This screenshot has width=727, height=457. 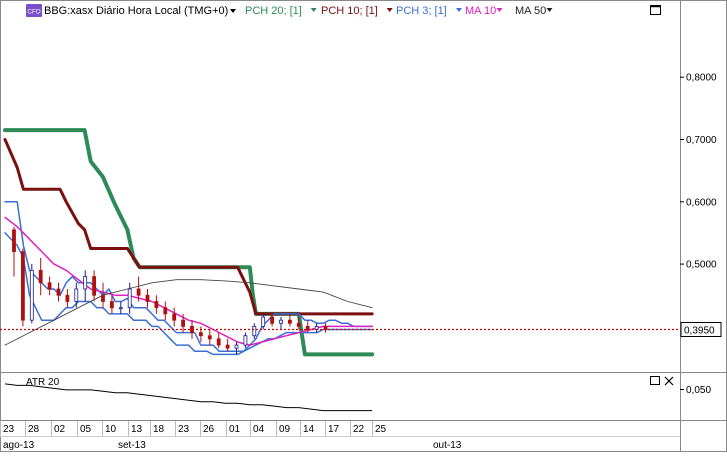 What do you see at coordinates (136, 11) in the screenshot?
I see `symbol-title: BBG:xasx Diário Hora Local (TMG+0)` at bounding box center [136, 11].